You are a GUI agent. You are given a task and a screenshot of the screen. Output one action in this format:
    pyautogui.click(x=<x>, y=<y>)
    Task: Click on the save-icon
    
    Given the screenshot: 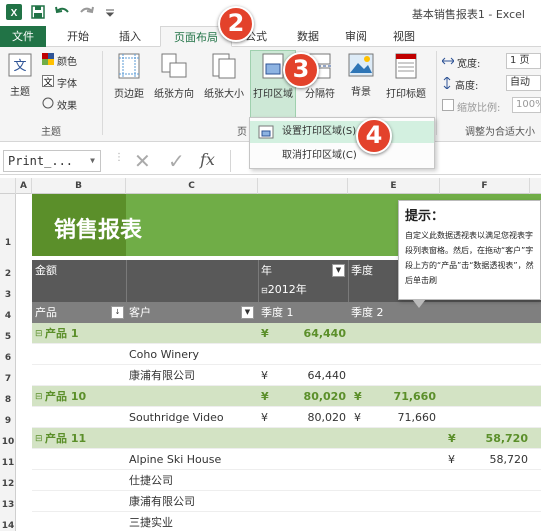 What is the action you would take?
    pyautogui.click(x=38, y=12)
    